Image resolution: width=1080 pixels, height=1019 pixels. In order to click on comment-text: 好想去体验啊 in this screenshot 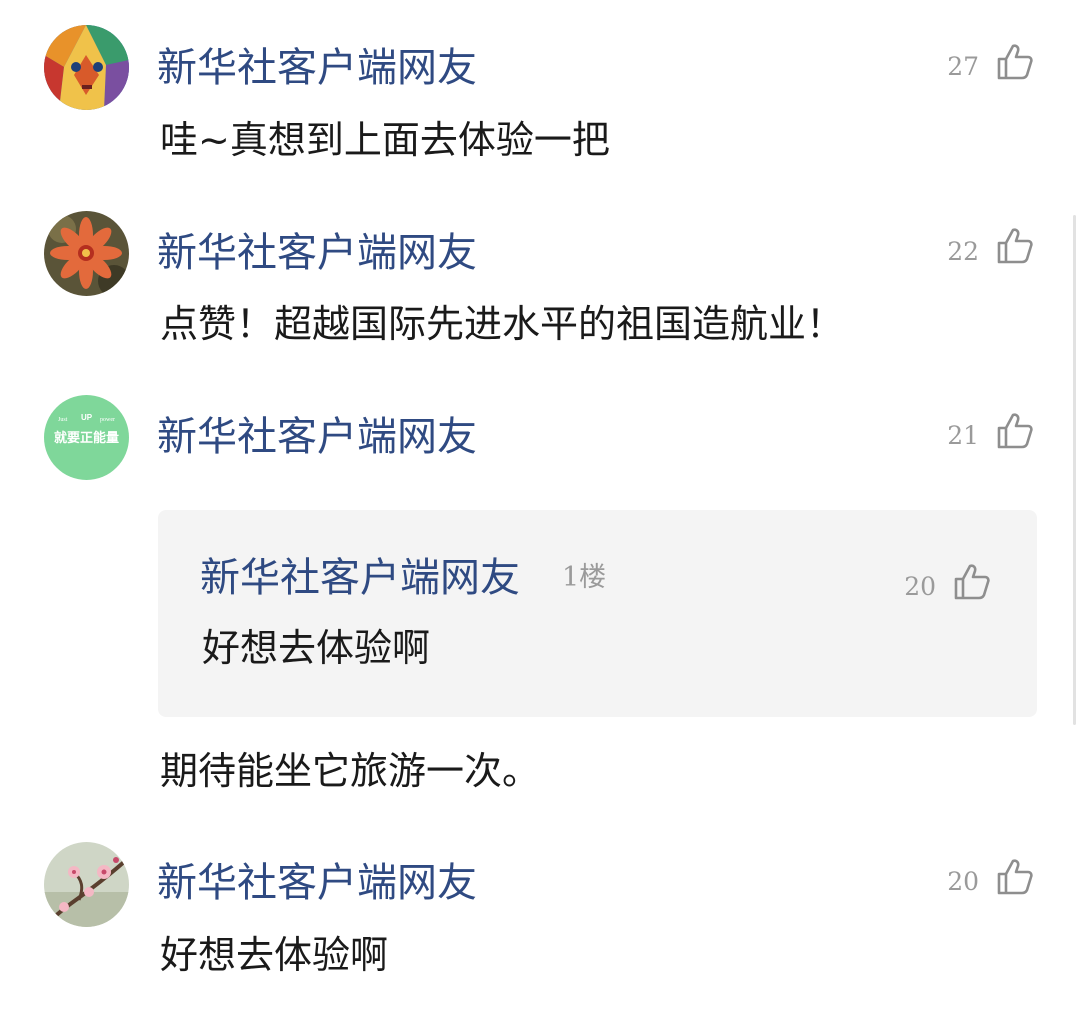, I will do `click(274, 955)`.